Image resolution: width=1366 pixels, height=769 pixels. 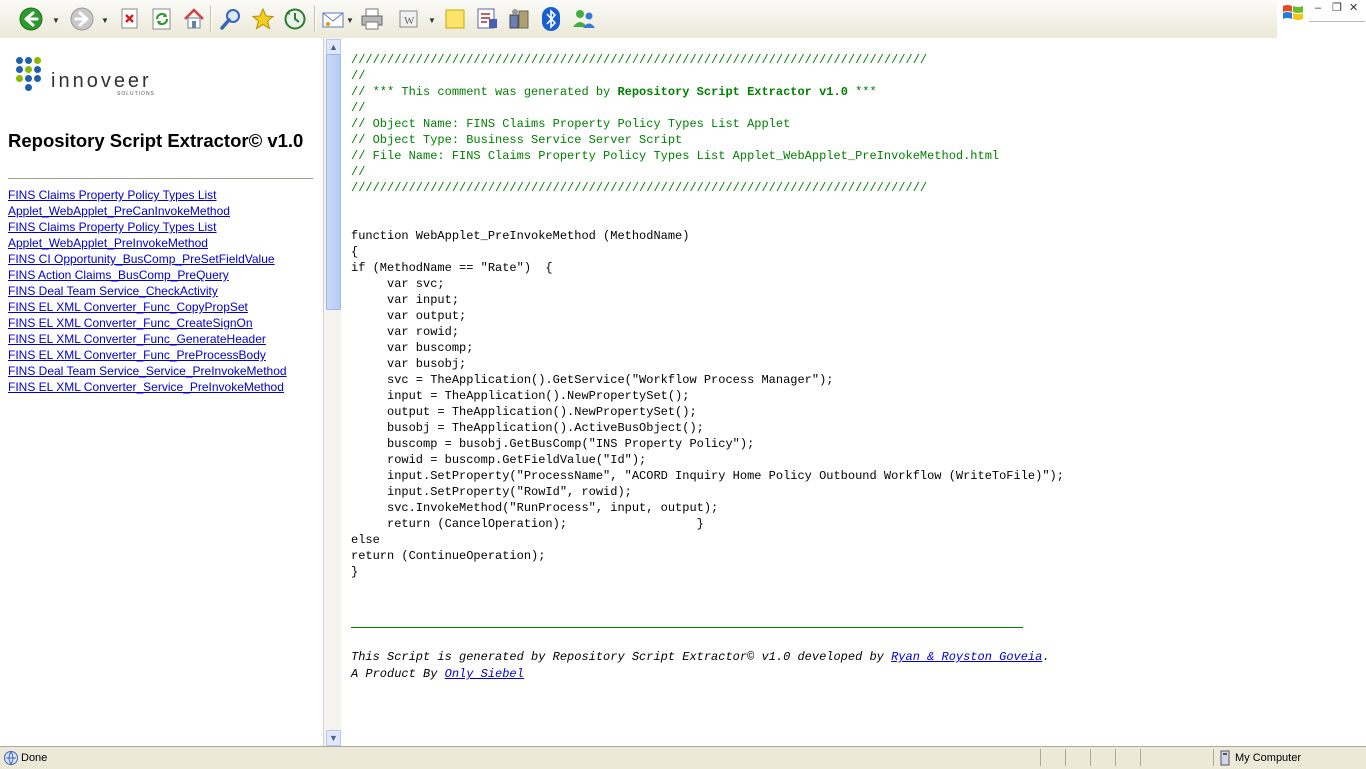 I want to click on zone-text: My Computer, so click(x=1268, y=758).